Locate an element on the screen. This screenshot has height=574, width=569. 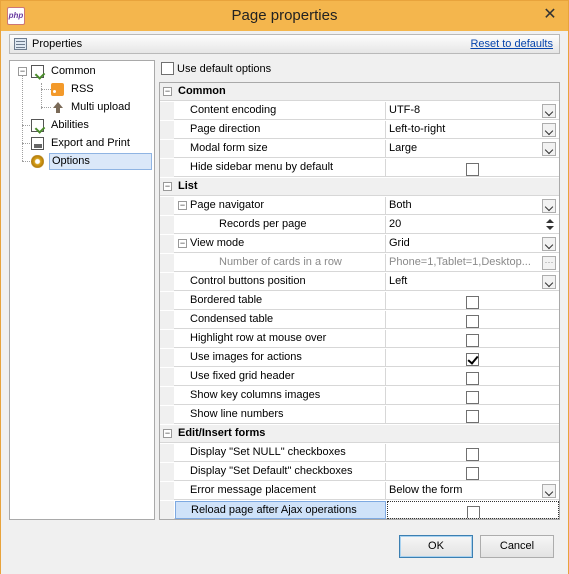
property-row: Modal form size Large is located at coordinates (359, 149).